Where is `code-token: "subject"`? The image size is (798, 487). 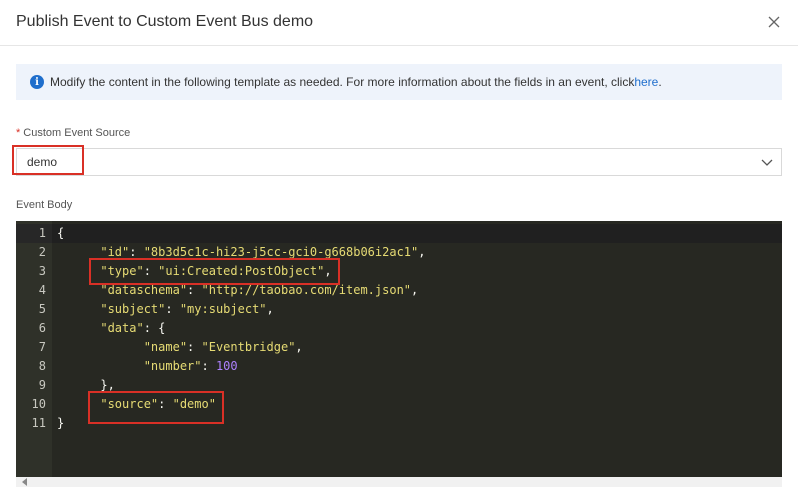
code-token: "subject" is located at coordinates (111, 309).